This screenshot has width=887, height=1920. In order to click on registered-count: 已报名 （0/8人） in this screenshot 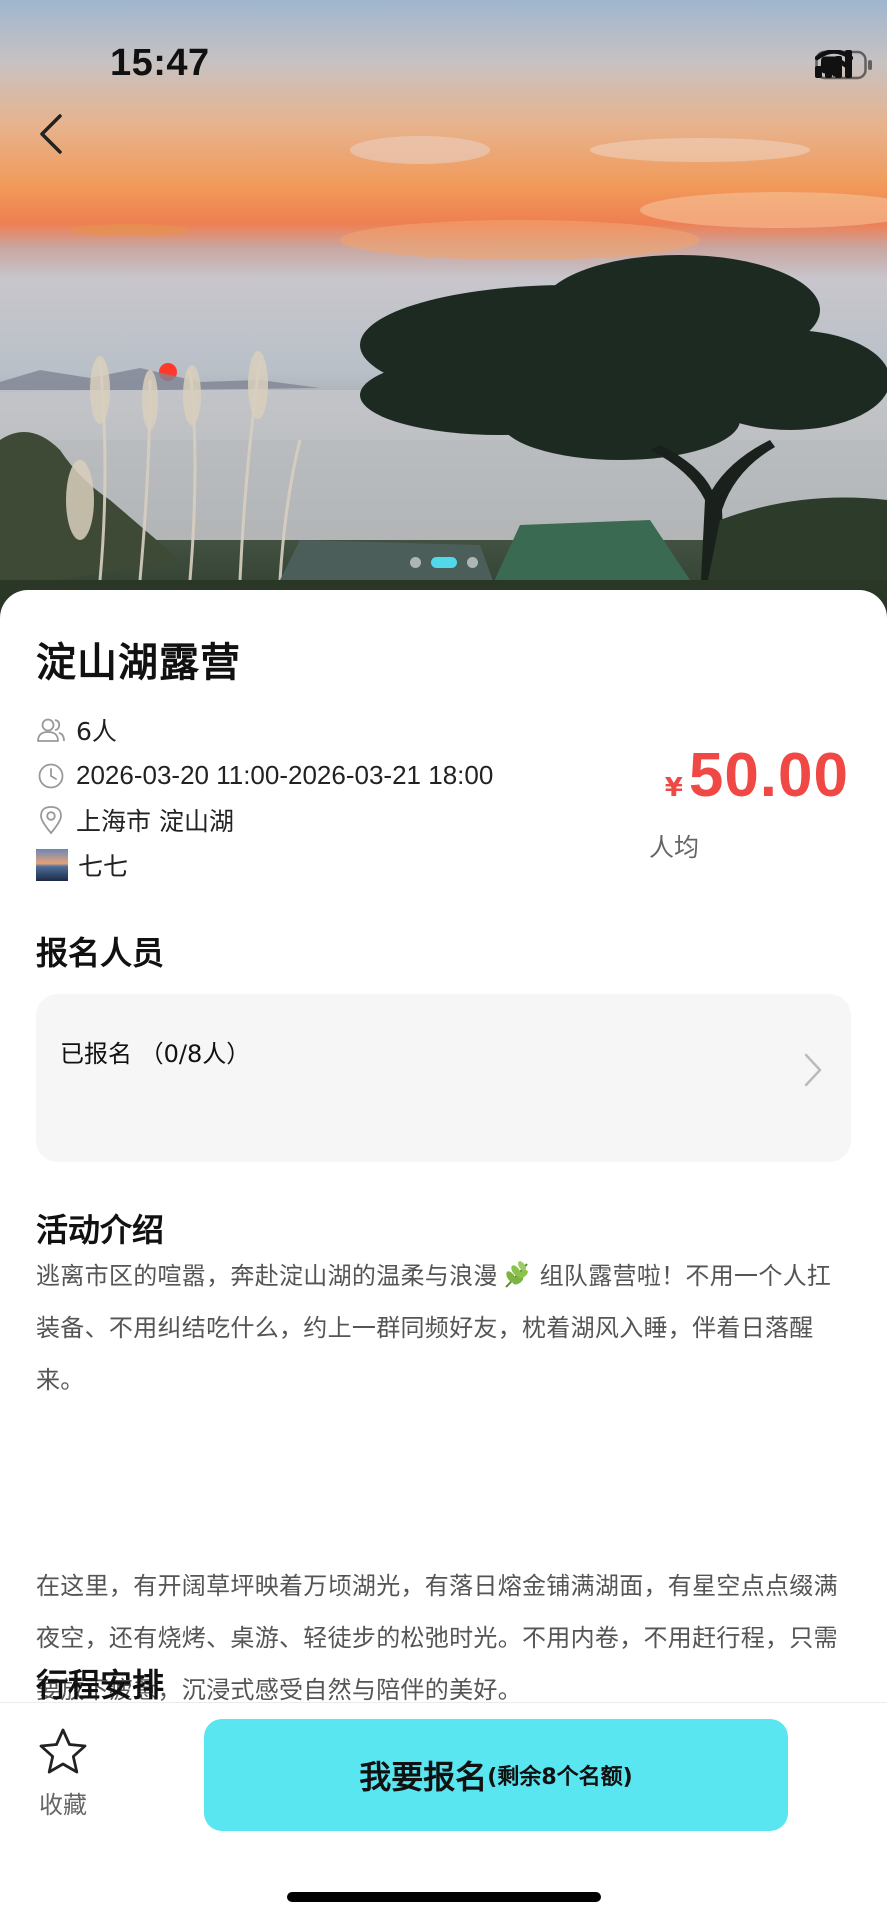, I will do `click(155, 1054)`.